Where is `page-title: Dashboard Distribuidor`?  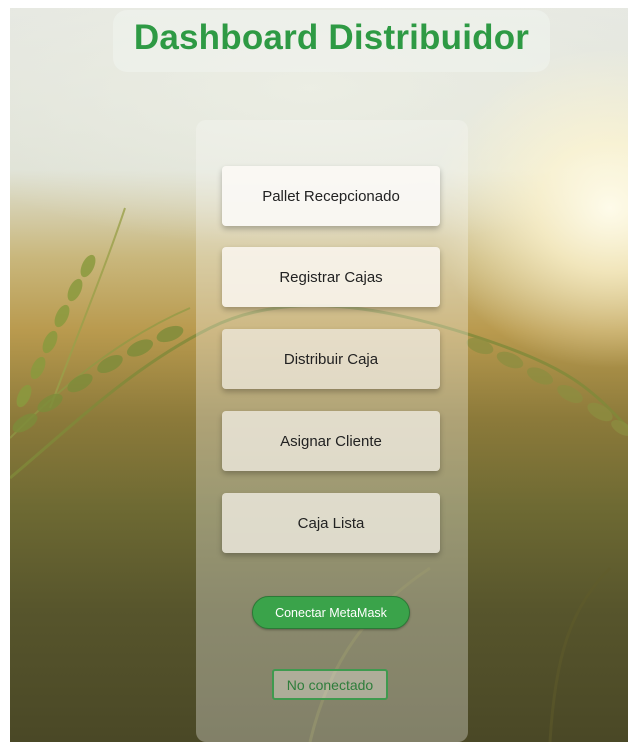
page-title: Dashboard Distribuidor is located at coordinates (331, 37).